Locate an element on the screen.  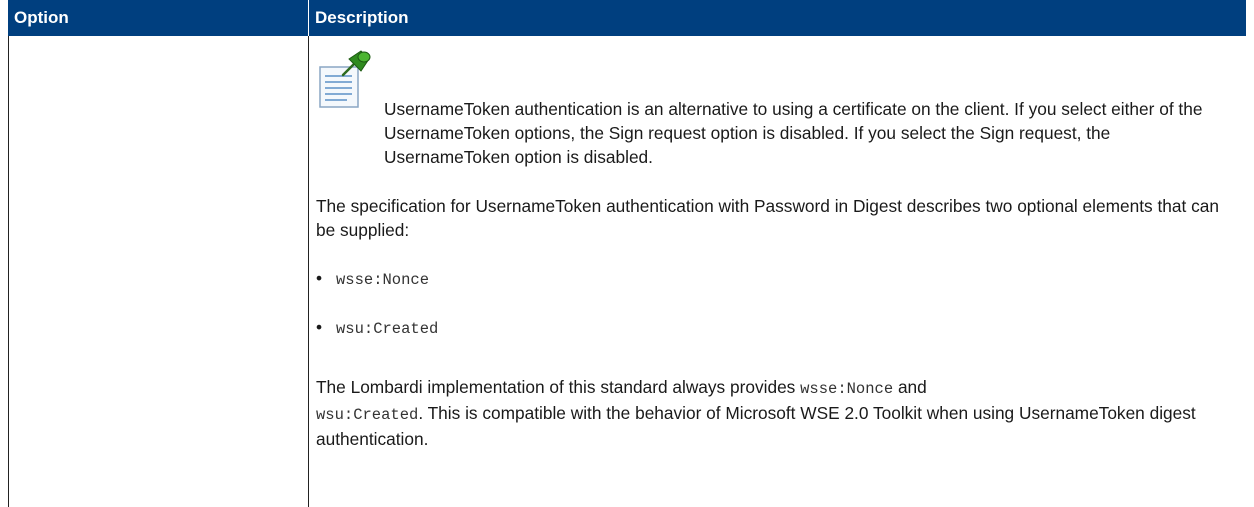
table-left-border is located at coordinates (8, 271).